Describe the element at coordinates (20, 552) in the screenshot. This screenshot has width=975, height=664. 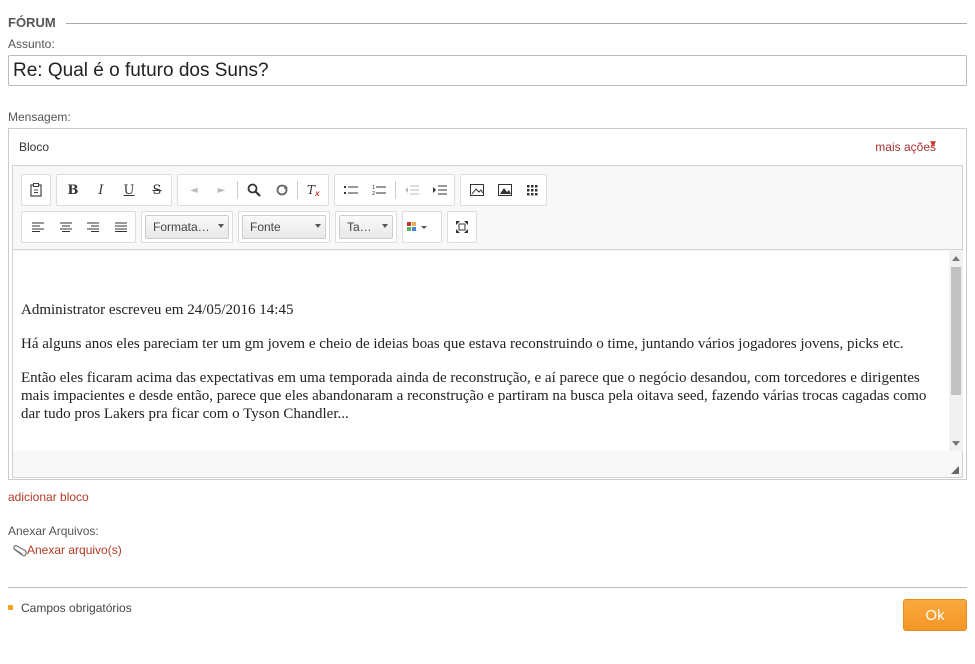
I see `paperclip-icon` at that location.